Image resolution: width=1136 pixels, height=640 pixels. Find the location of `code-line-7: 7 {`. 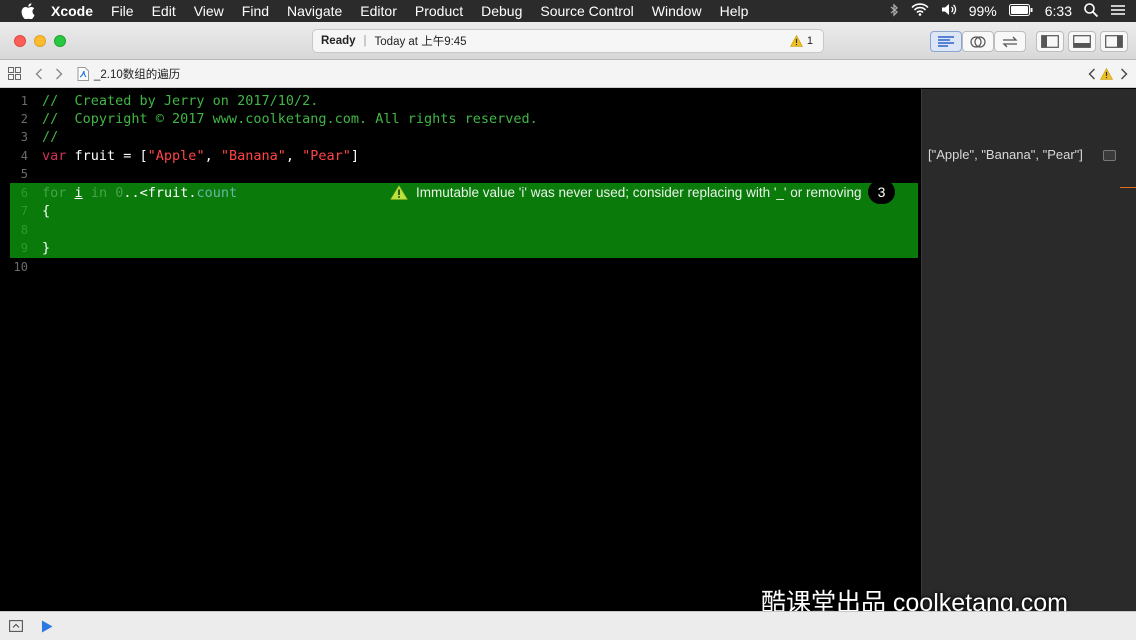

code-line-7: 7 { is located at coordinates (460, 210).